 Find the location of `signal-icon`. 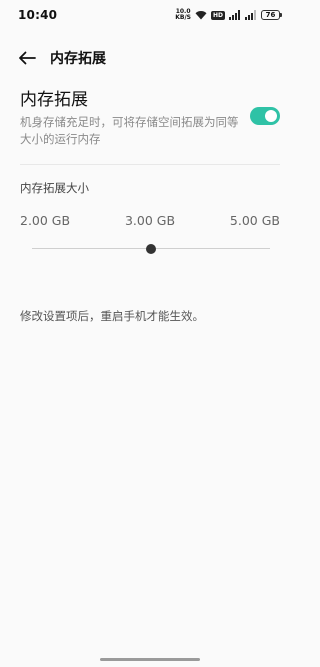

signal-icon is located at coordinates (235, 15).